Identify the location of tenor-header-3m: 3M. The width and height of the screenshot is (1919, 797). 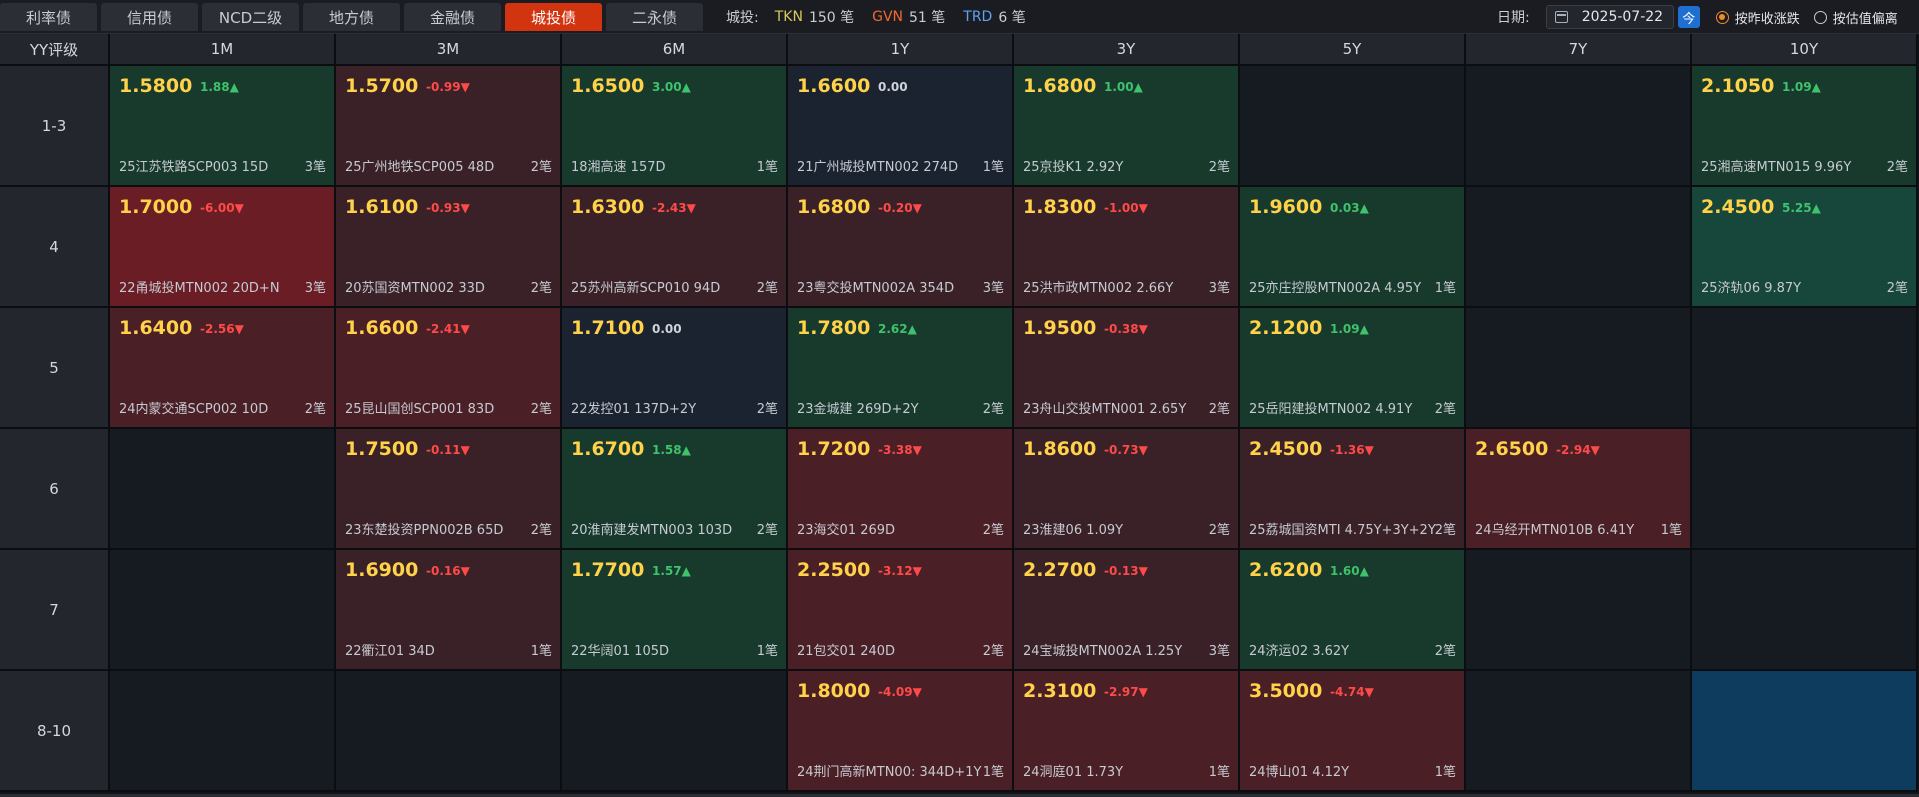
(449, 50).